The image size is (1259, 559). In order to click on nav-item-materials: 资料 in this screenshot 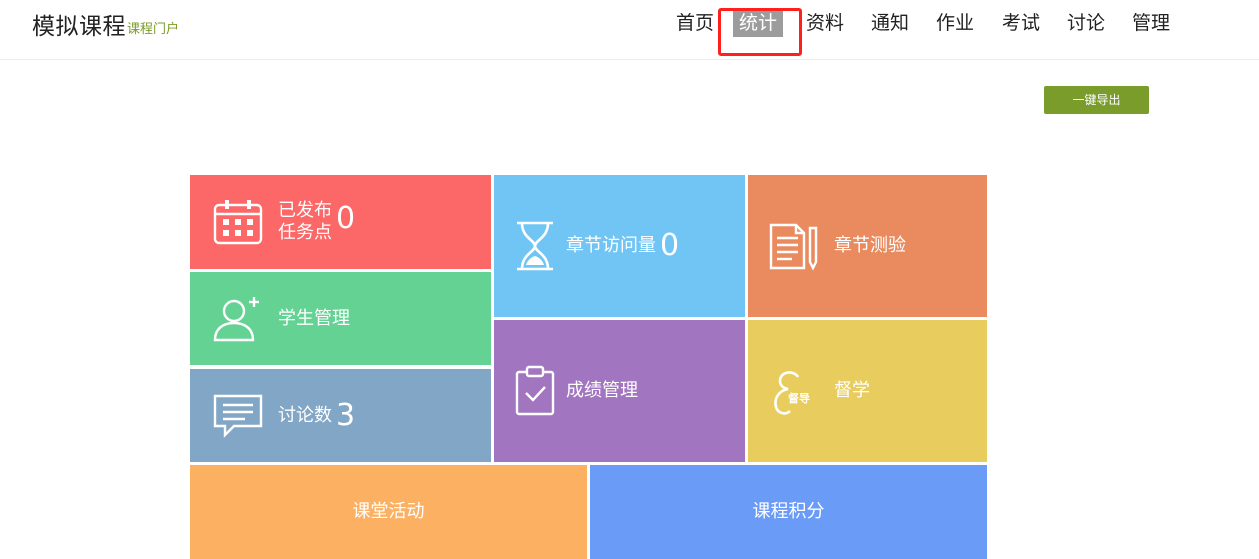, I will do `click(825, 23)`.